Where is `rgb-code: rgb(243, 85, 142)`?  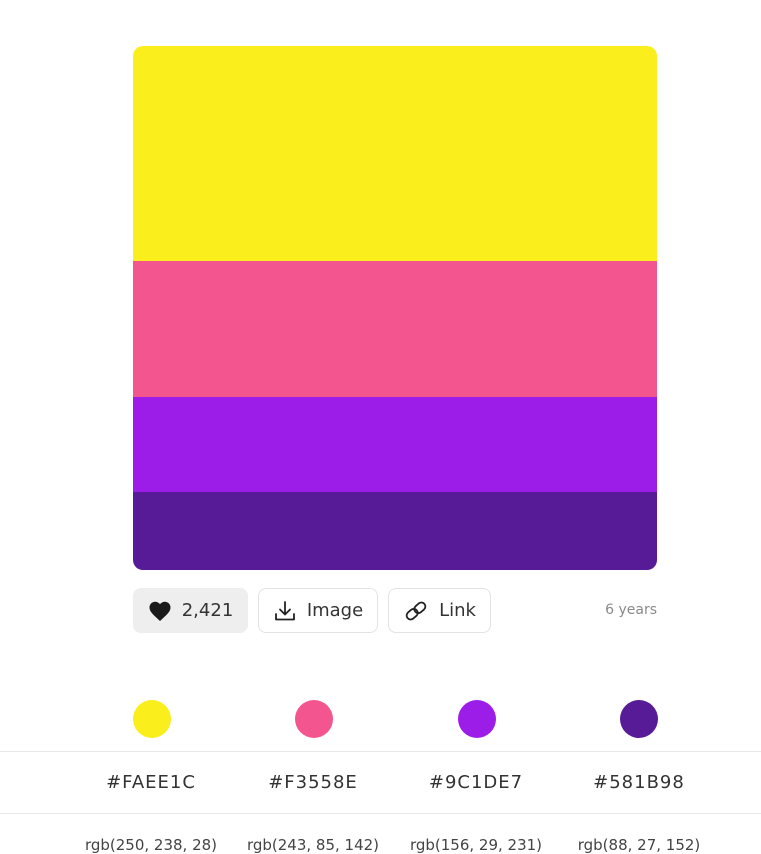 rgb-code: rgb(243, 85, 142) is located at coordinates (313, 845).